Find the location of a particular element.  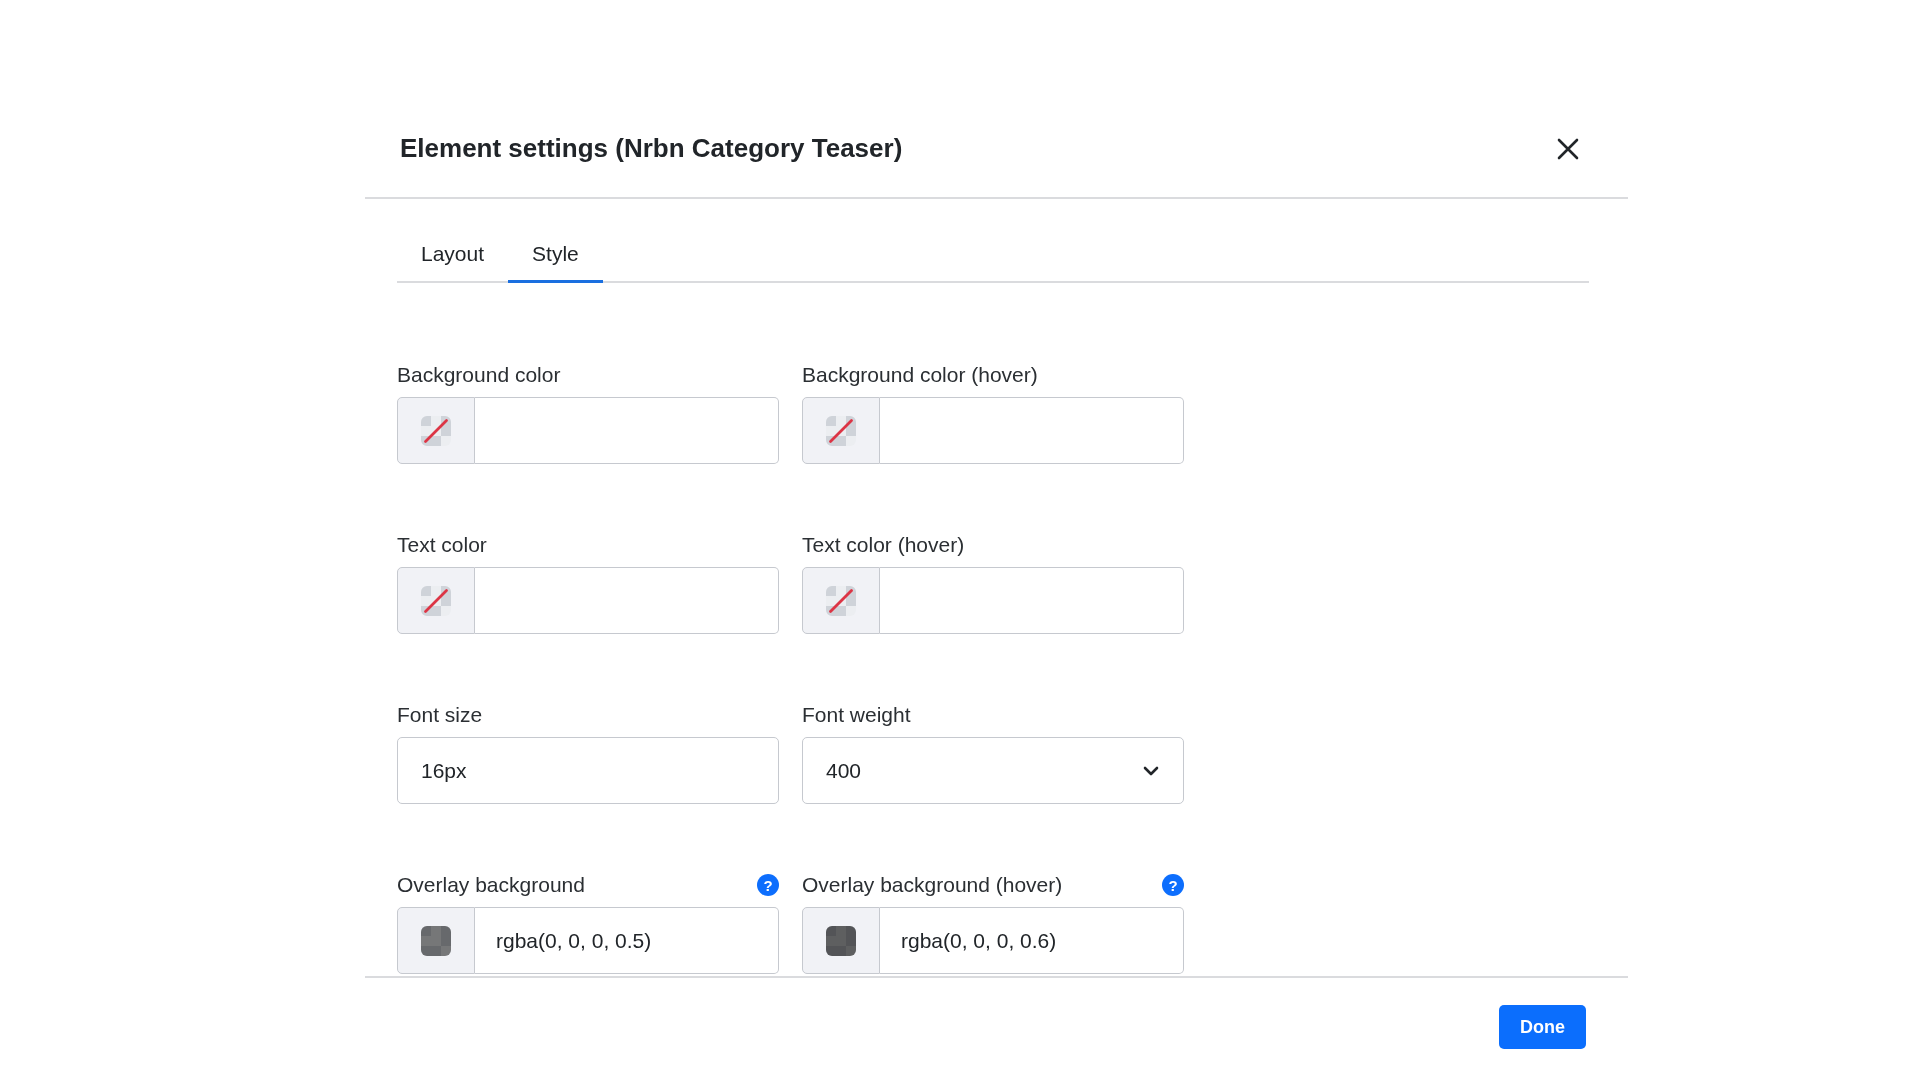

dropdown: 400 is located at coordinates (993, 770).